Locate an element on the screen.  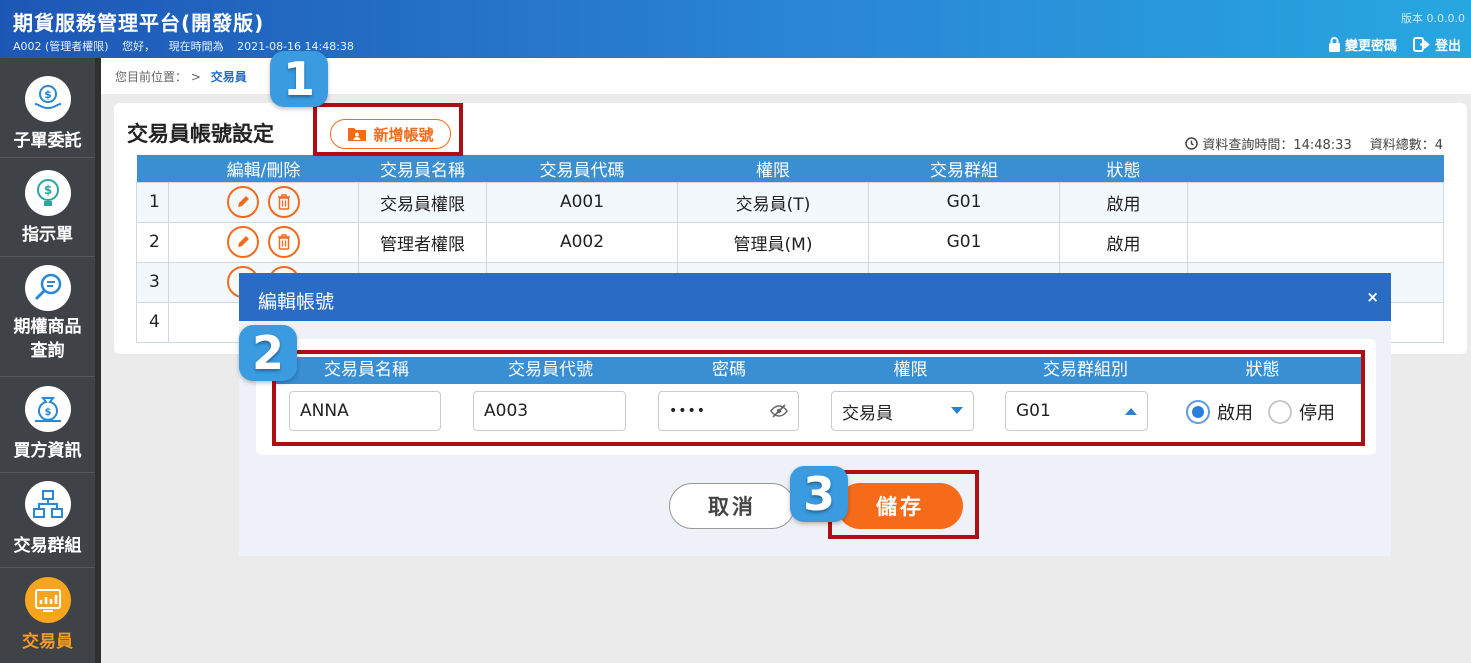
breadcrumb-current: 交易員 is located at coordinates (229, 77).